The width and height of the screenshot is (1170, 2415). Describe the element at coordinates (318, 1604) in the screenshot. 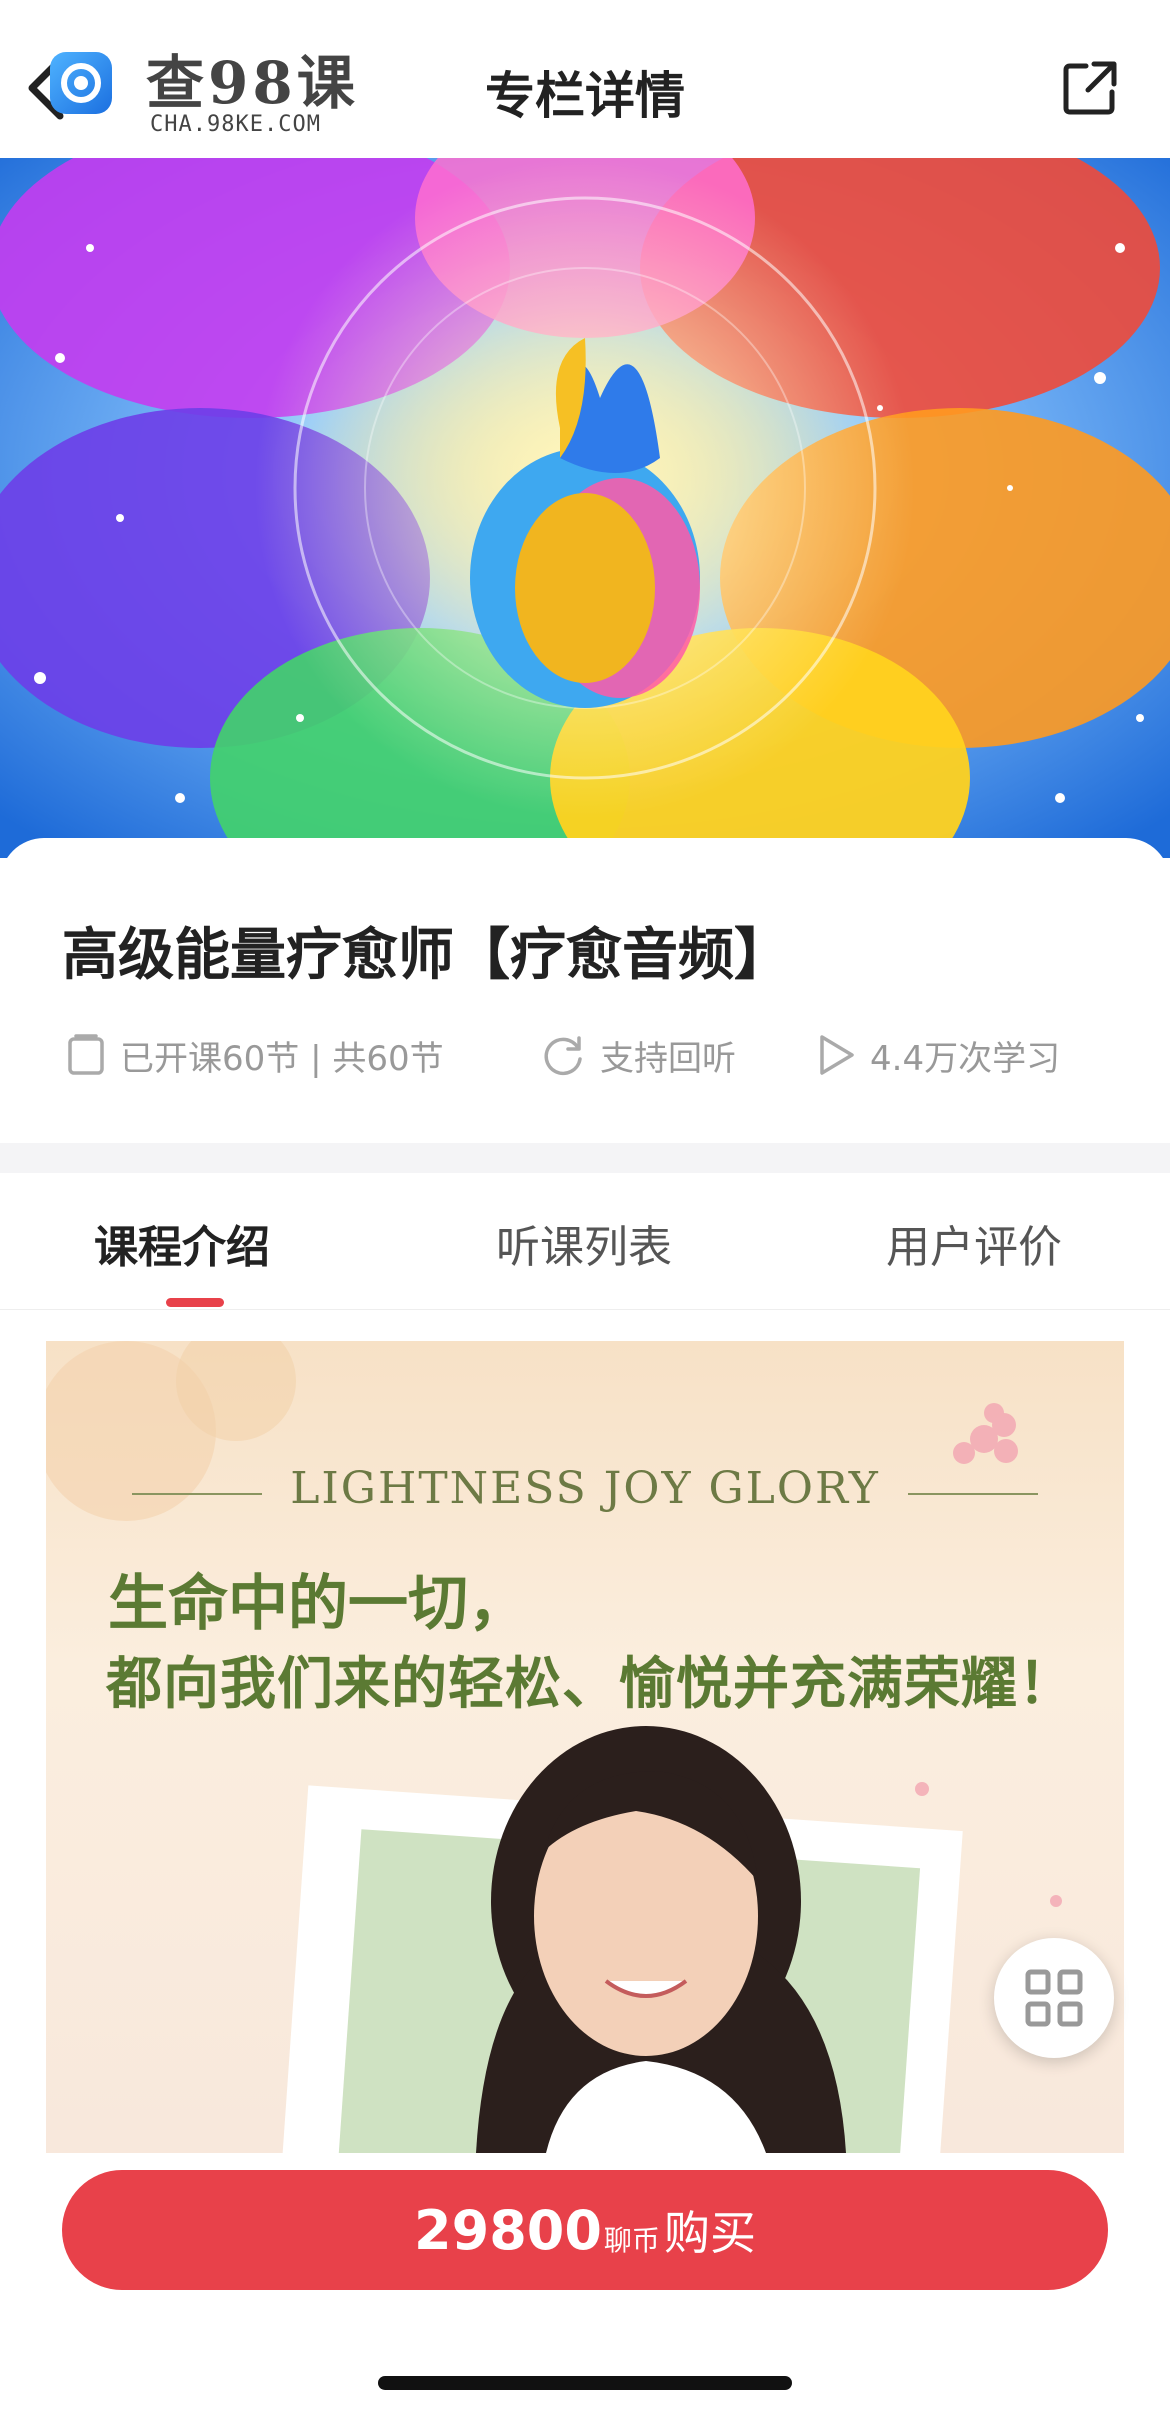

I see `poster-slogan-line1: 生命中的一切，` at that location.